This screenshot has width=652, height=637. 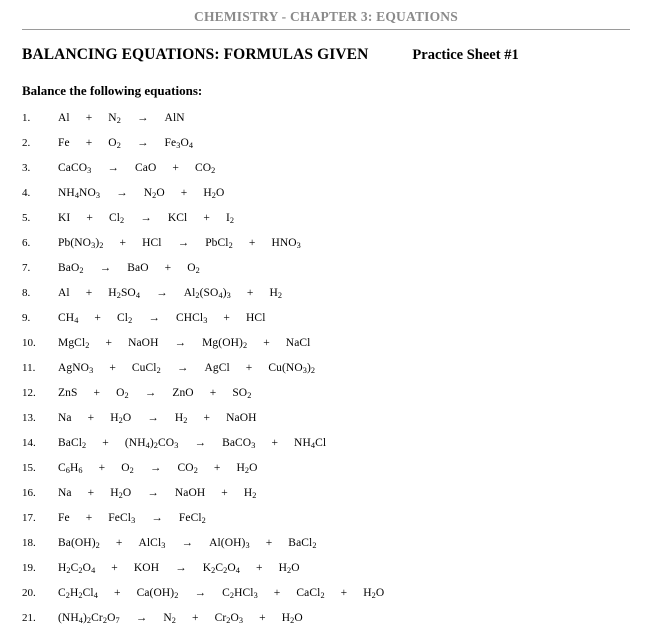 What do you see at coordinates (326, 299) in the screenshot?
I see `equation-row: 8. Al + H2SO4 → Al2(SO4)3 + H2` at bounding box center [326, 299].